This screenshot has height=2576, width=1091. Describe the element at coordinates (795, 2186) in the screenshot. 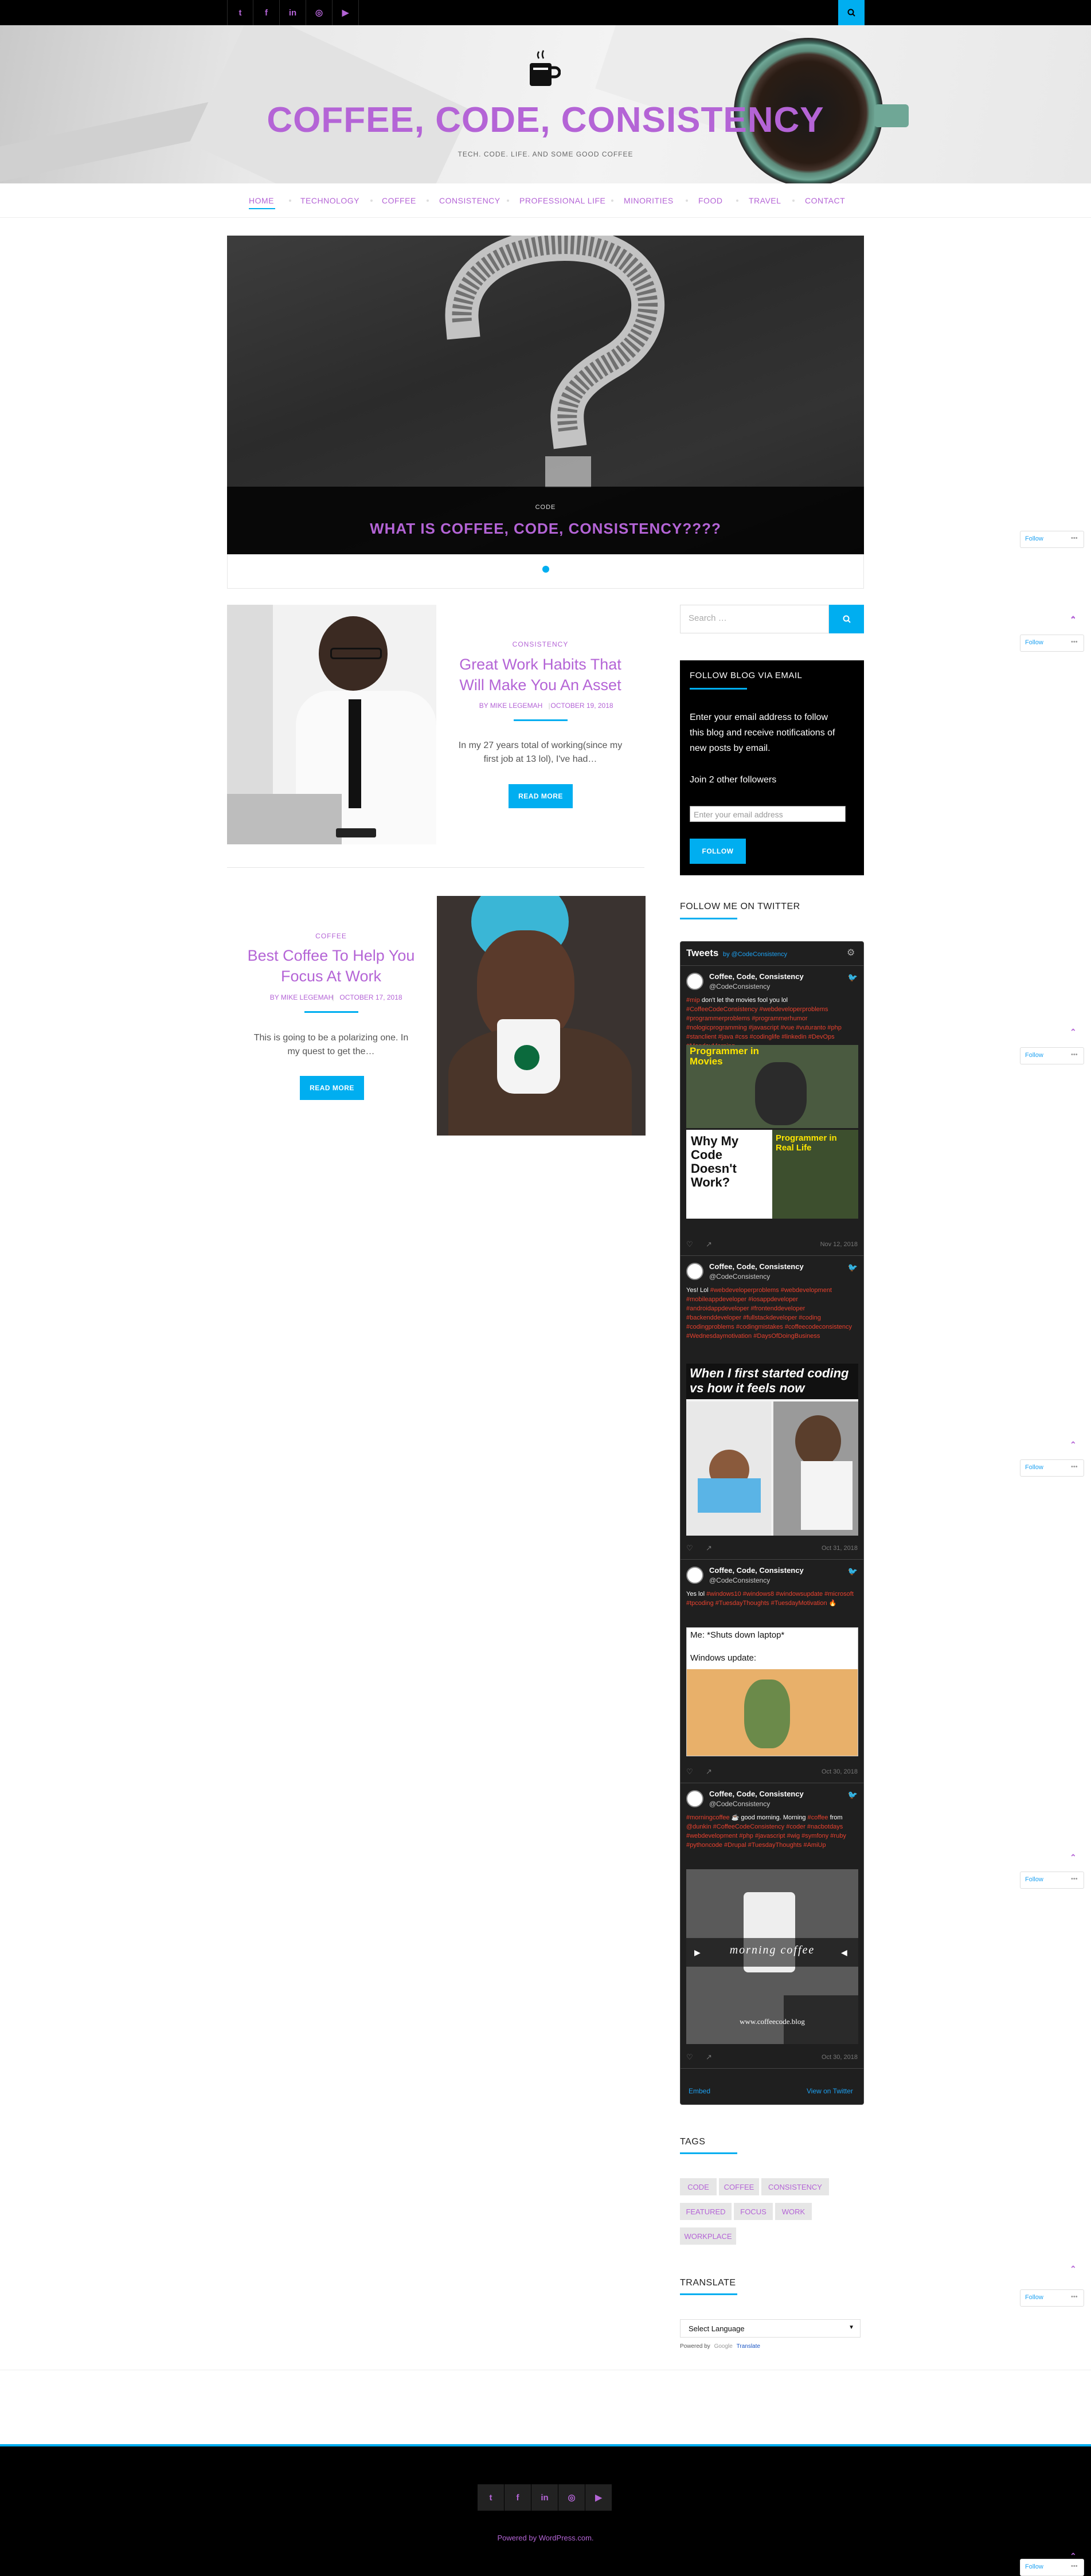

I see `tag-link: CONSISTENCY` at that location.